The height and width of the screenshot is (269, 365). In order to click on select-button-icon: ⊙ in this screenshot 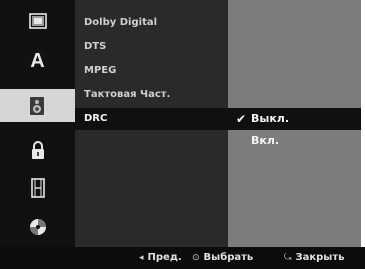, I will do `click(196, 258)`.